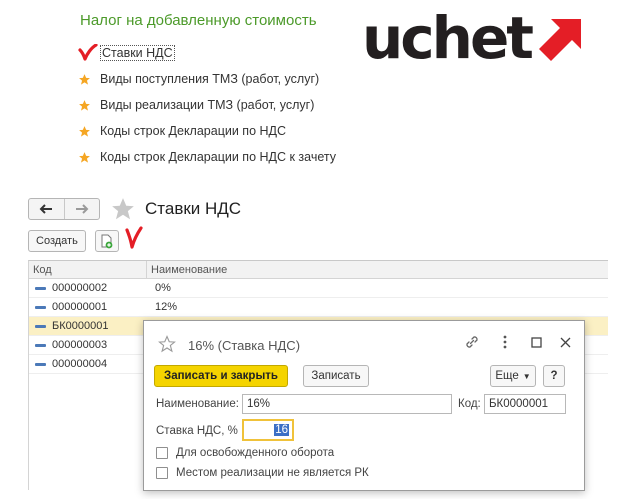  What do you see at coordinates (80, 307) in the screenshot?
I see `row-code-text: 000000001` at bounding box center [80, 307].